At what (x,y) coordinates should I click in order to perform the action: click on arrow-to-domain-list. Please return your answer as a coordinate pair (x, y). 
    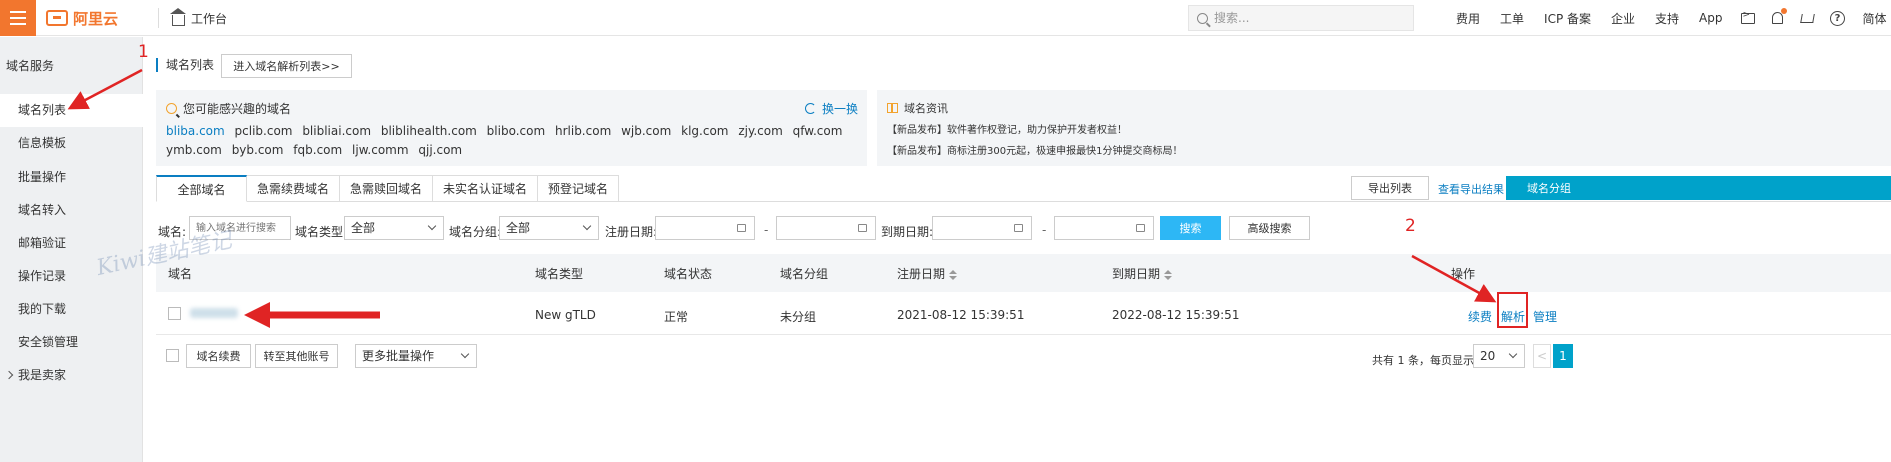
    Looking at the image, I should click on (105, 89).